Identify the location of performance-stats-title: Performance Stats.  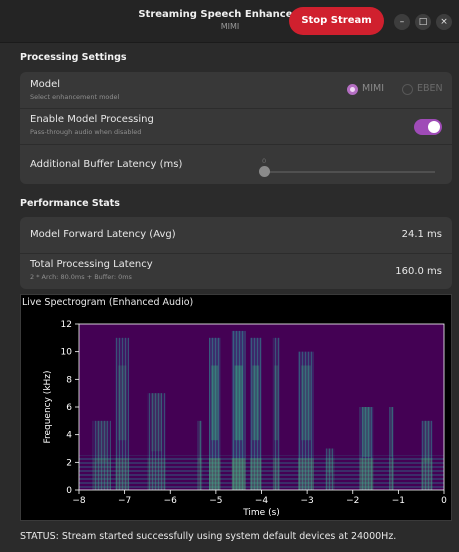
(70, 203).